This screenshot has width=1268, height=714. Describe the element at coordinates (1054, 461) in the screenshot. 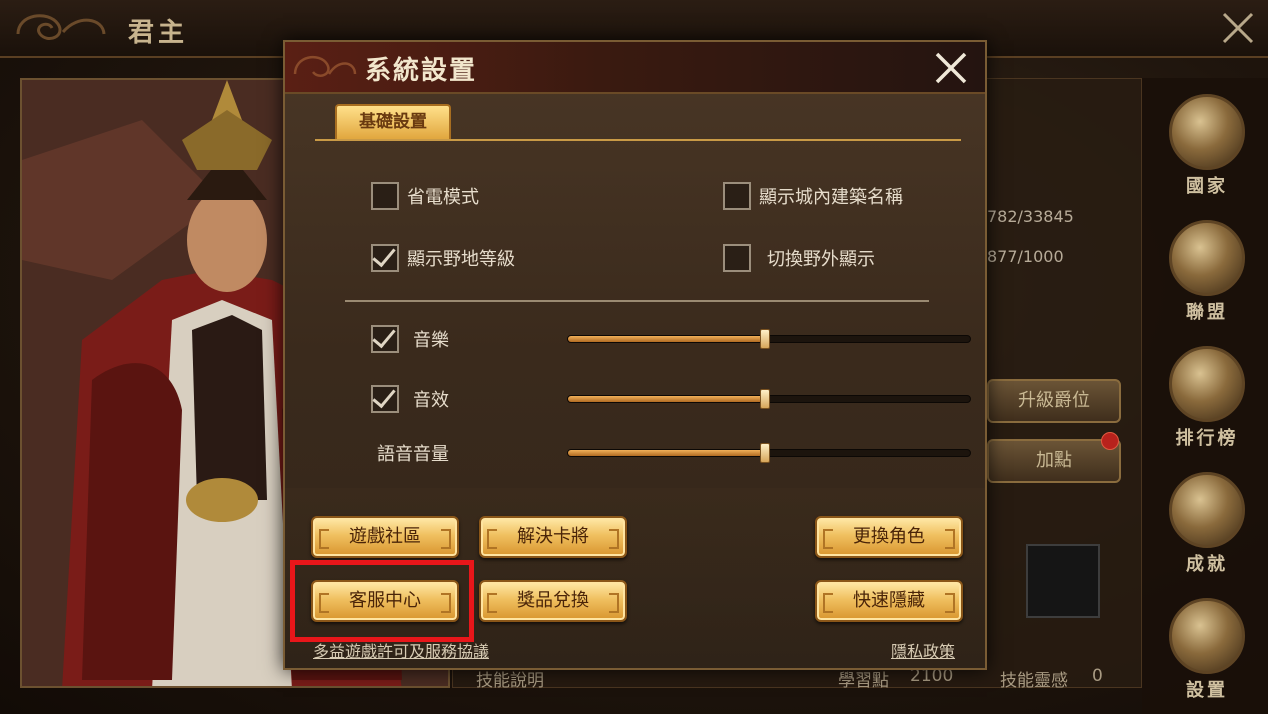

I see `add-points-button: 加點` at that location.